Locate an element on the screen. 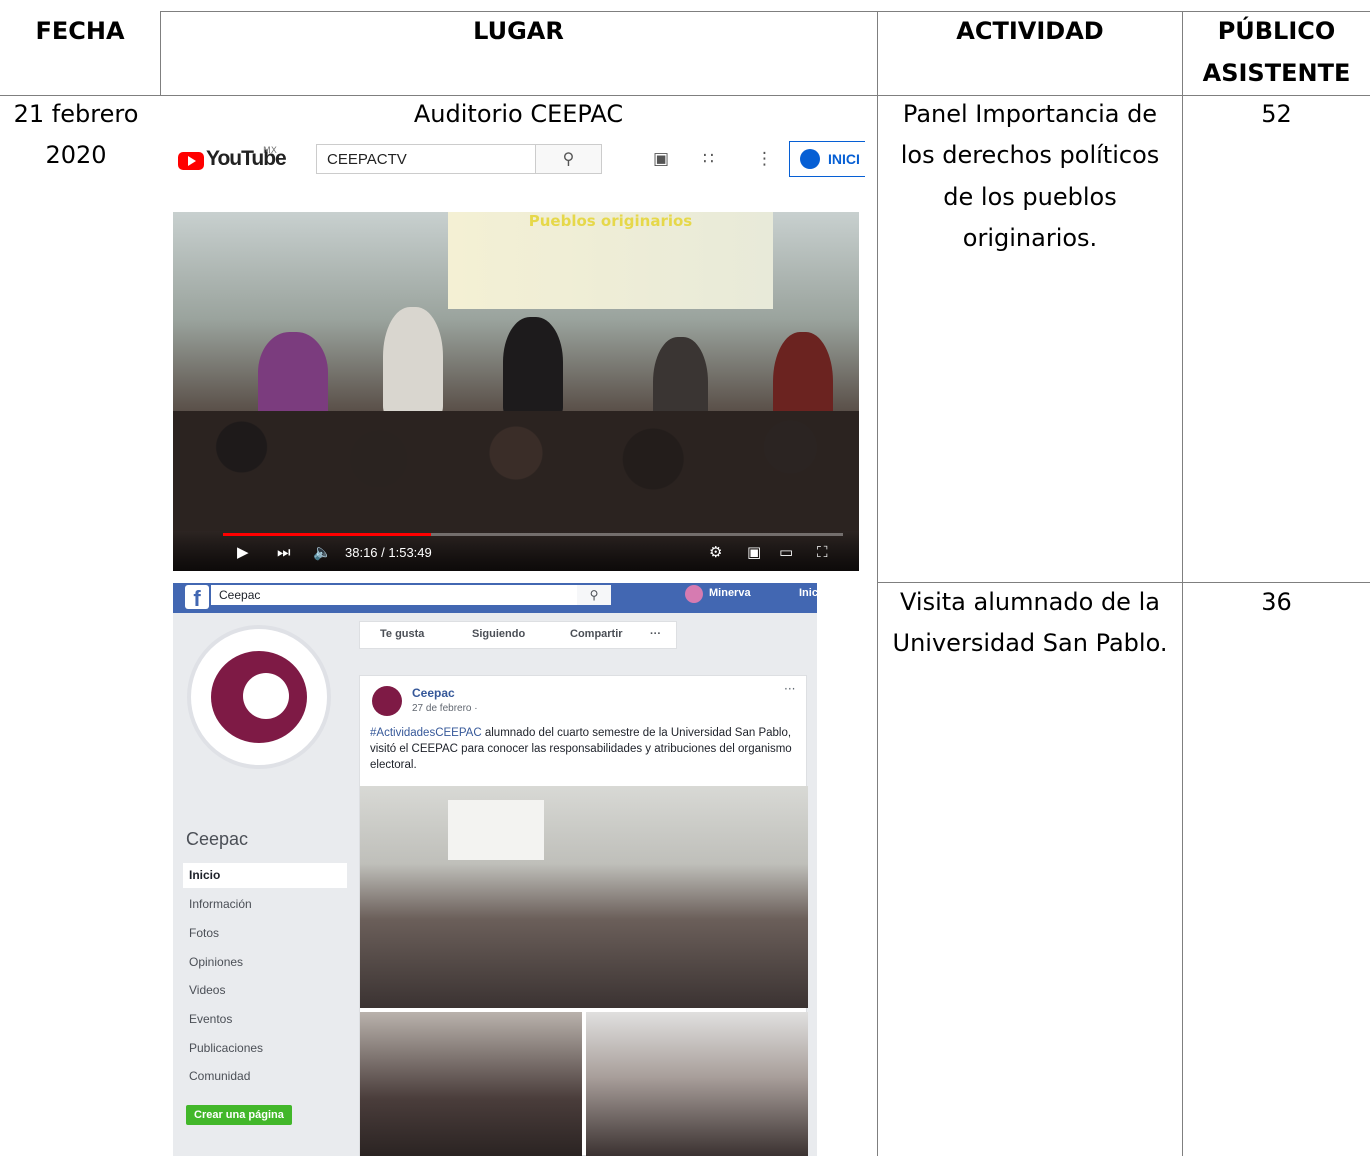 Image resolution: width=1370 pixels, height=1156 pixels. youtube-topbar: YouTube MX CEEPACTV ⚲ ▣ ∷ ⋮ INICI is located at coordinates (519, 165).